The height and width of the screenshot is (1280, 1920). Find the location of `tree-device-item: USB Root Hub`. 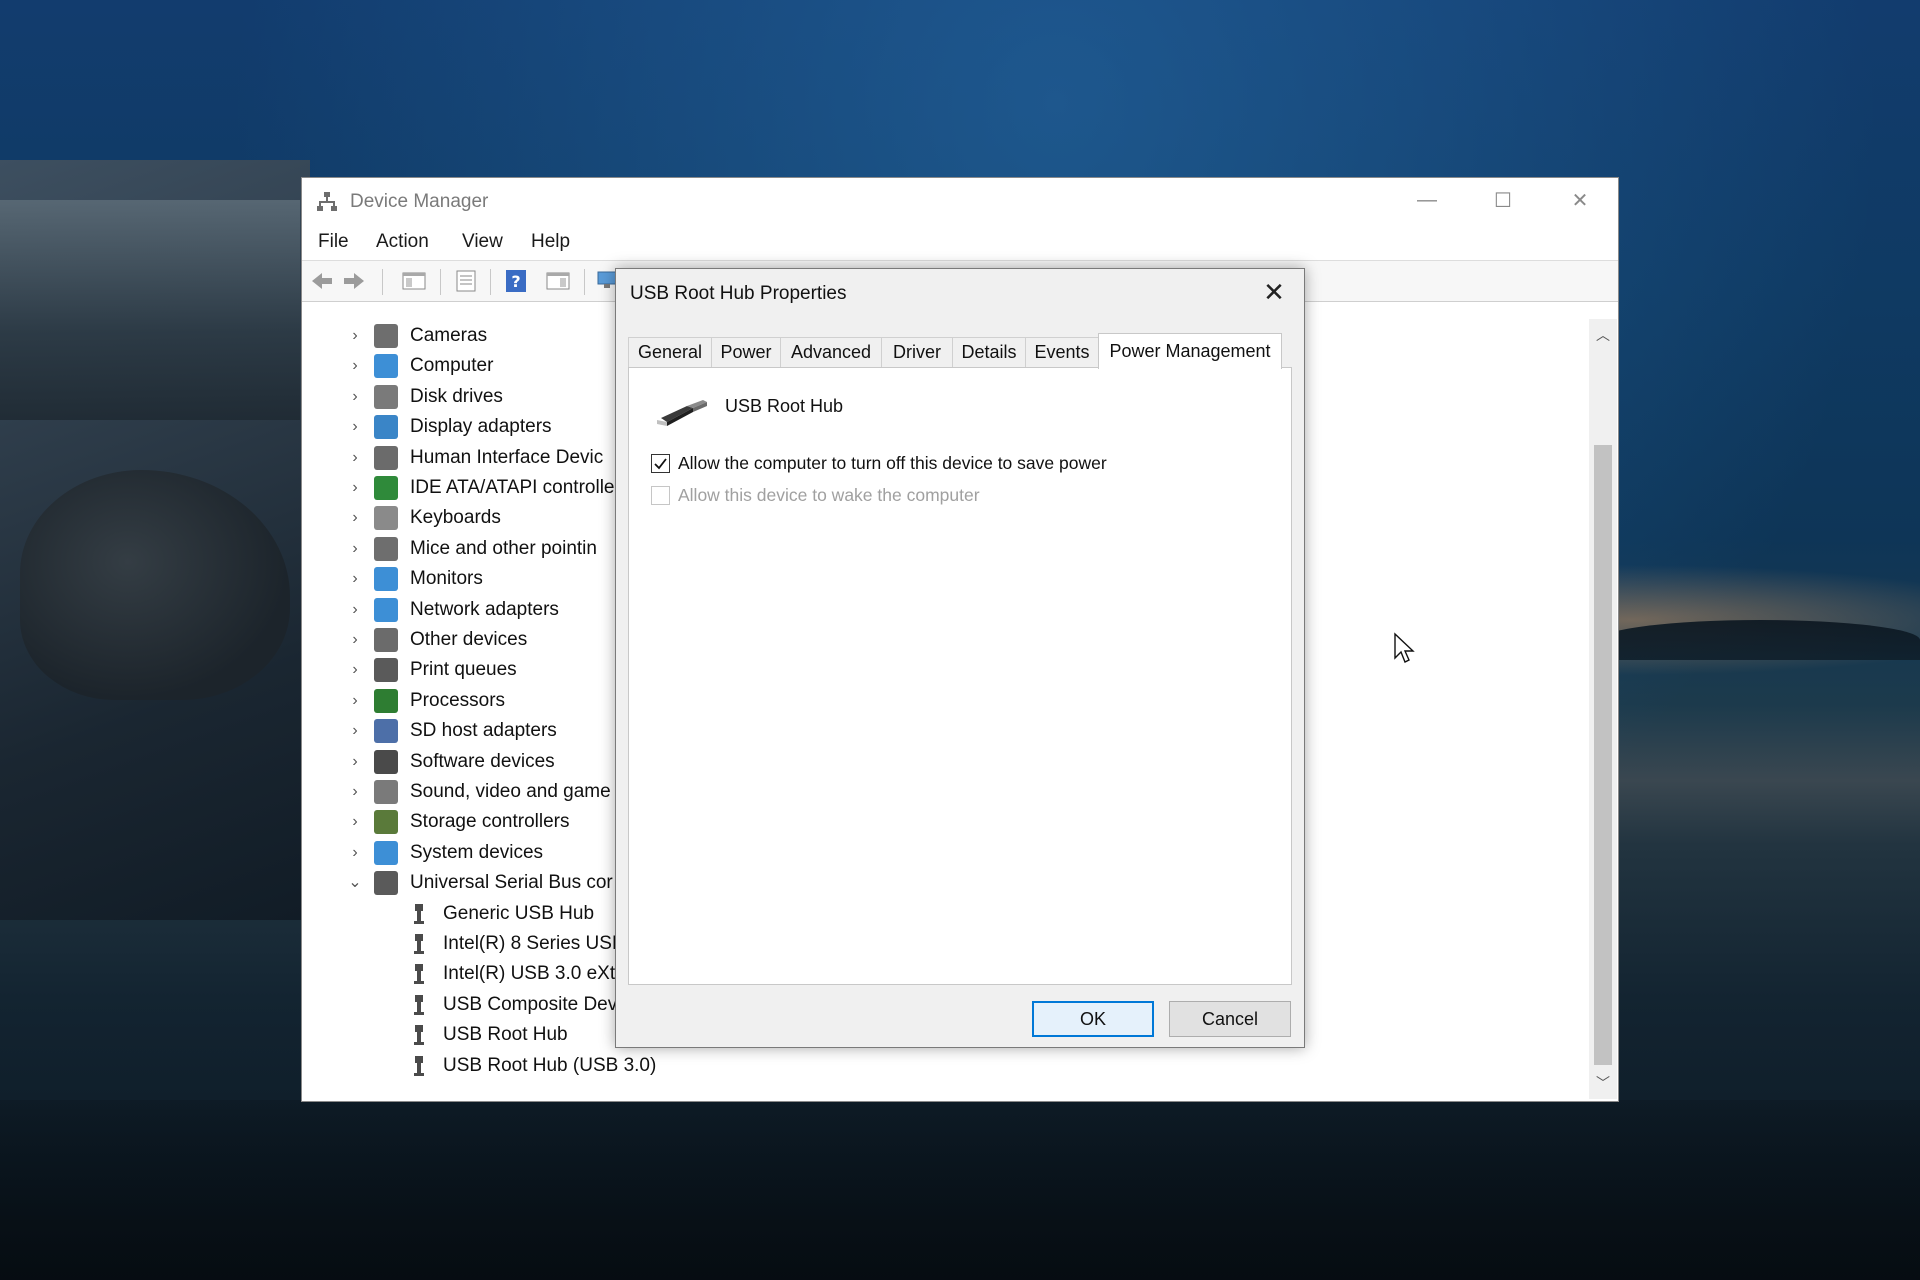

tree-device-item: USB Root Hub is located at coordinates (505, 1035).